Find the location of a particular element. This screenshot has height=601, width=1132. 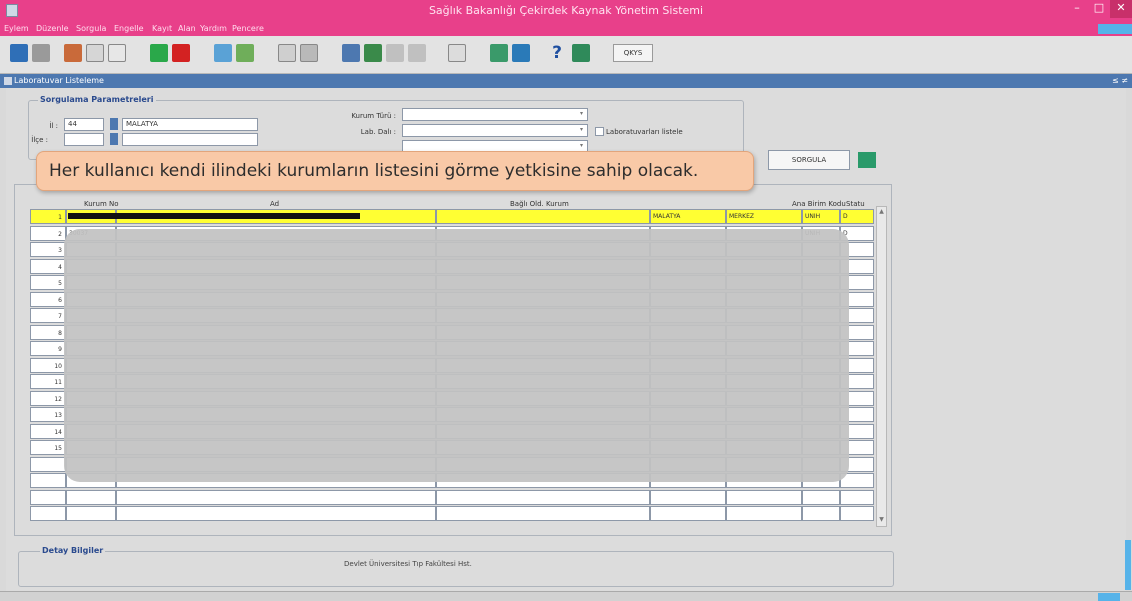

print-icon is located at coordinates (41, 53).